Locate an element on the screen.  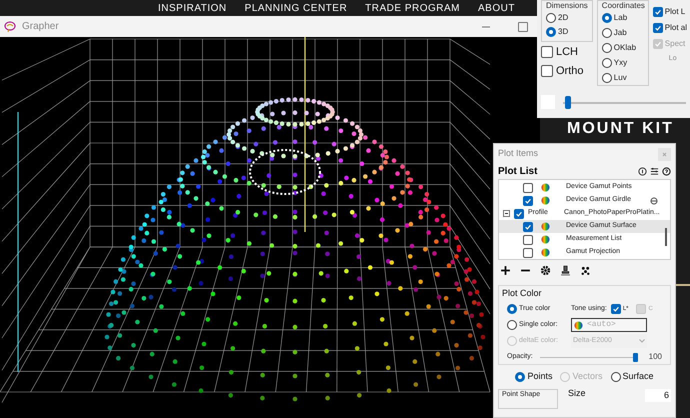
option-label: Luv is located at coordinates (620, 78).